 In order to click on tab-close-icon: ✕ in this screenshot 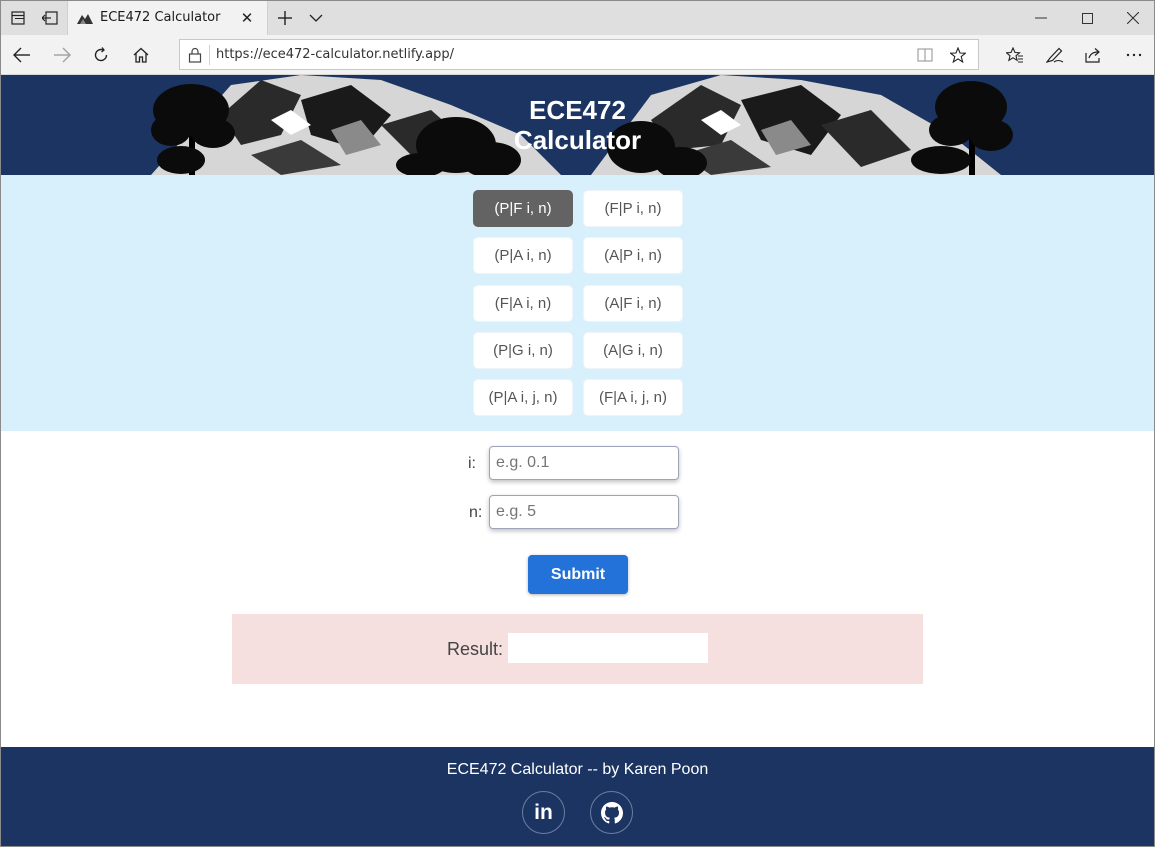, I will do `click(247, 18)`.